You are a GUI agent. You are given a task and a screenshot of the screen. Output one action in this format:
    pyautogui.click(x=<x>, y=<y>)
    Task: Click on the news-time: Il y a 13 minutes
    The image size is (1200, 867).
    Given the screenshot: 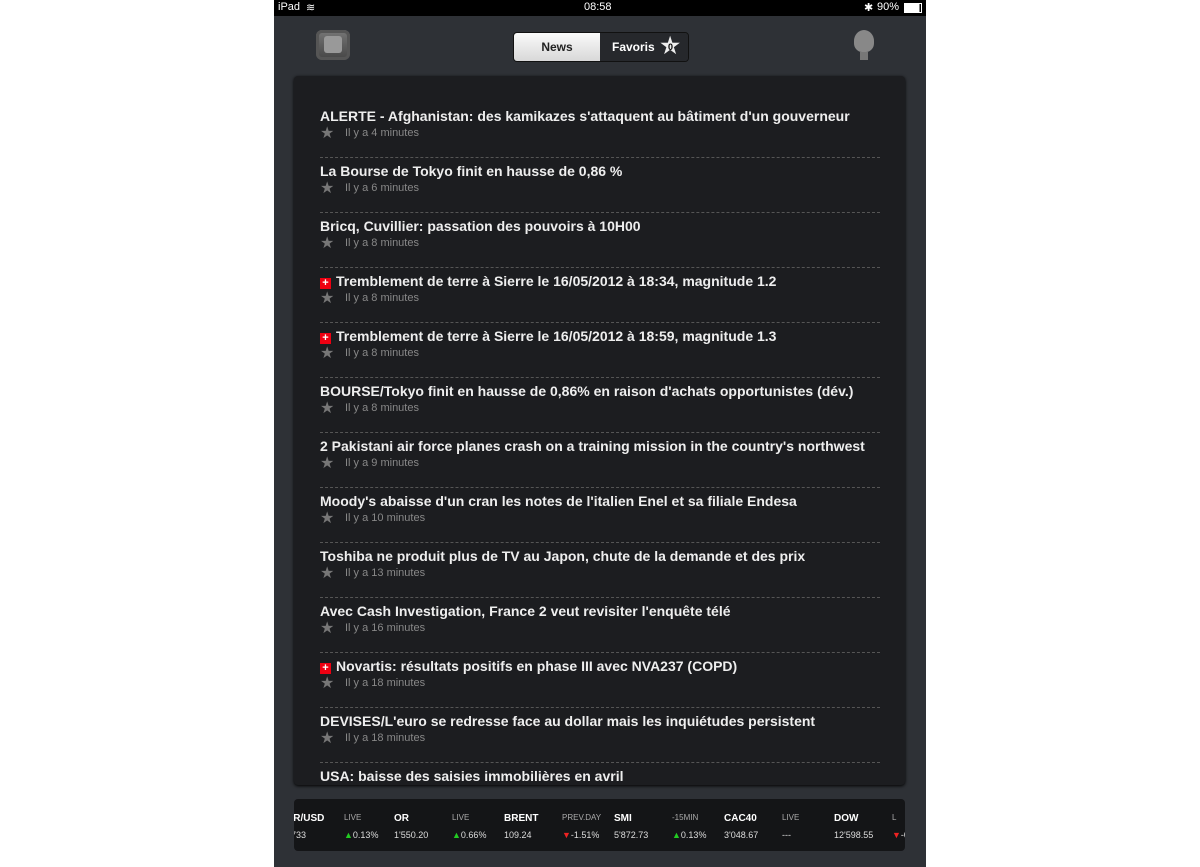 What is the action you would take?
    pyautogui.click(x=385, y=573)
    